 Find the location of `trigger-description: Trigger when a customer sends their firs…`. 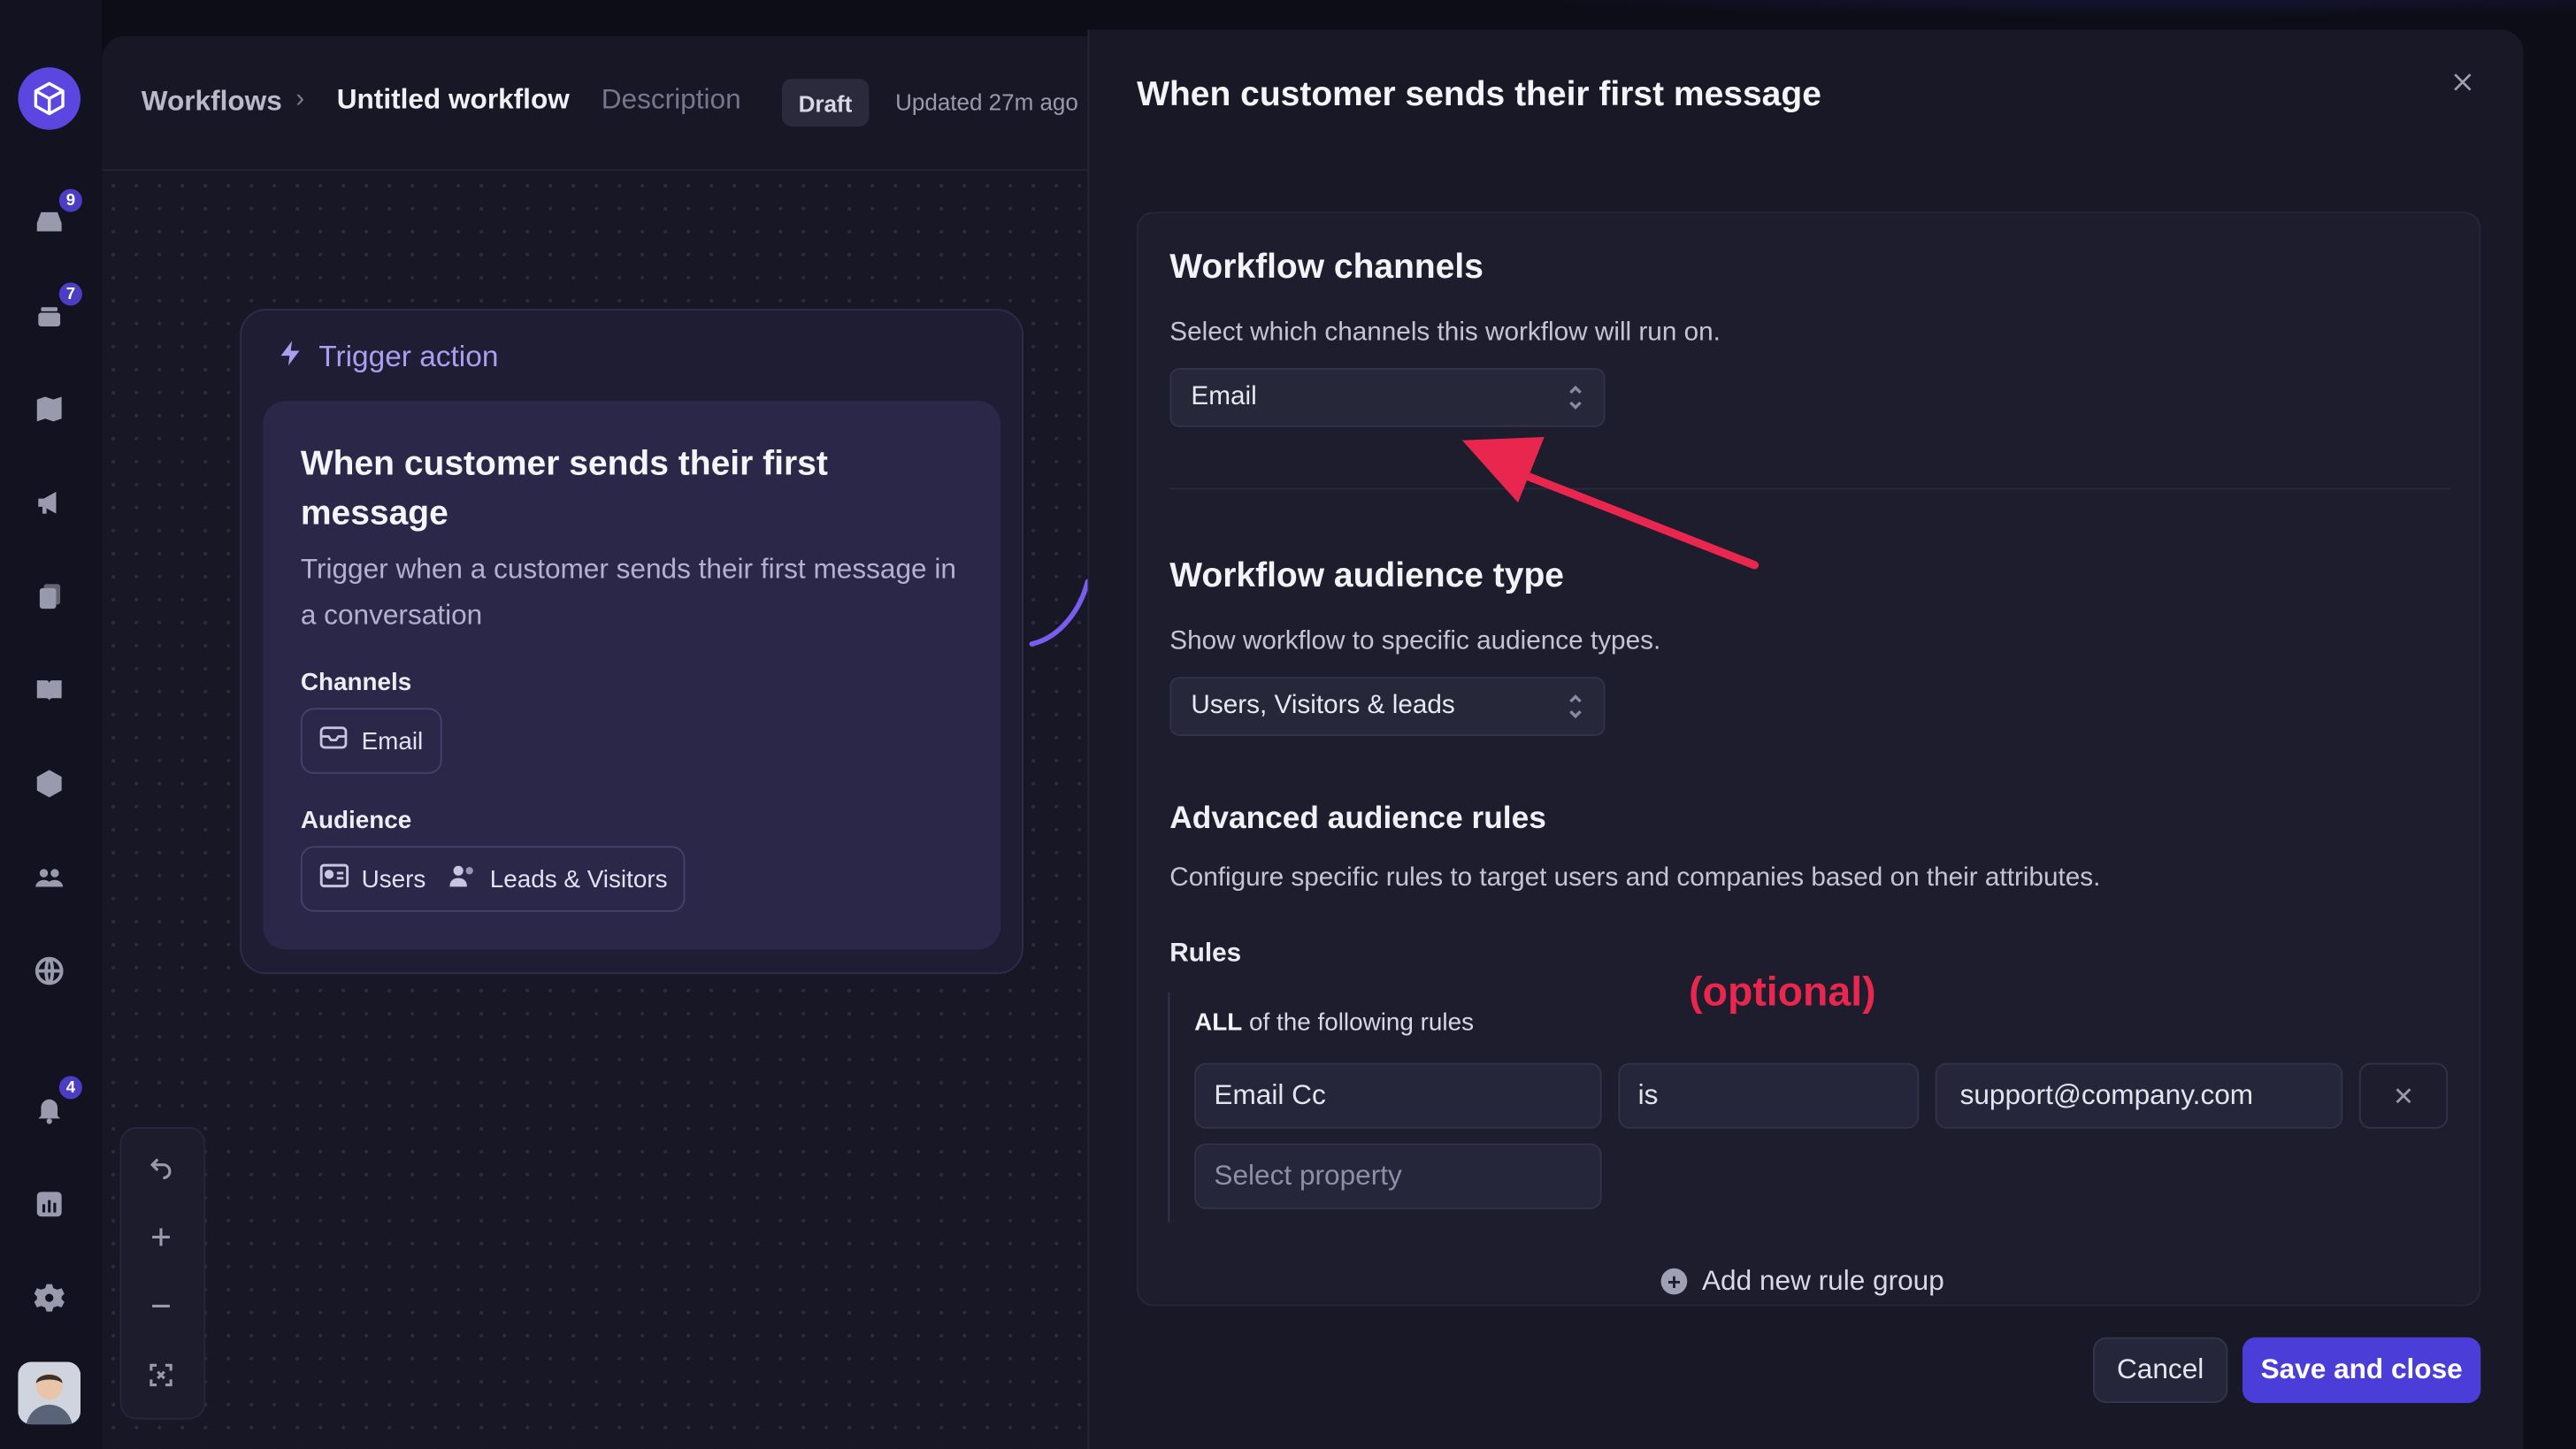

trigger-description: Trigger when a customer sends their firs… is located at coordinates (628, 592).